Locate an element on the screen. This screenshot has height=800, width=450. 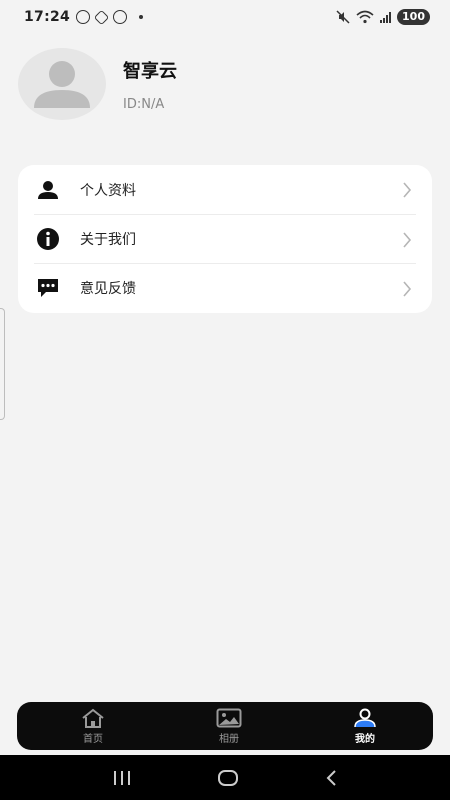
menu-item-label: 关于我们 is located at coordinates (108, 240).